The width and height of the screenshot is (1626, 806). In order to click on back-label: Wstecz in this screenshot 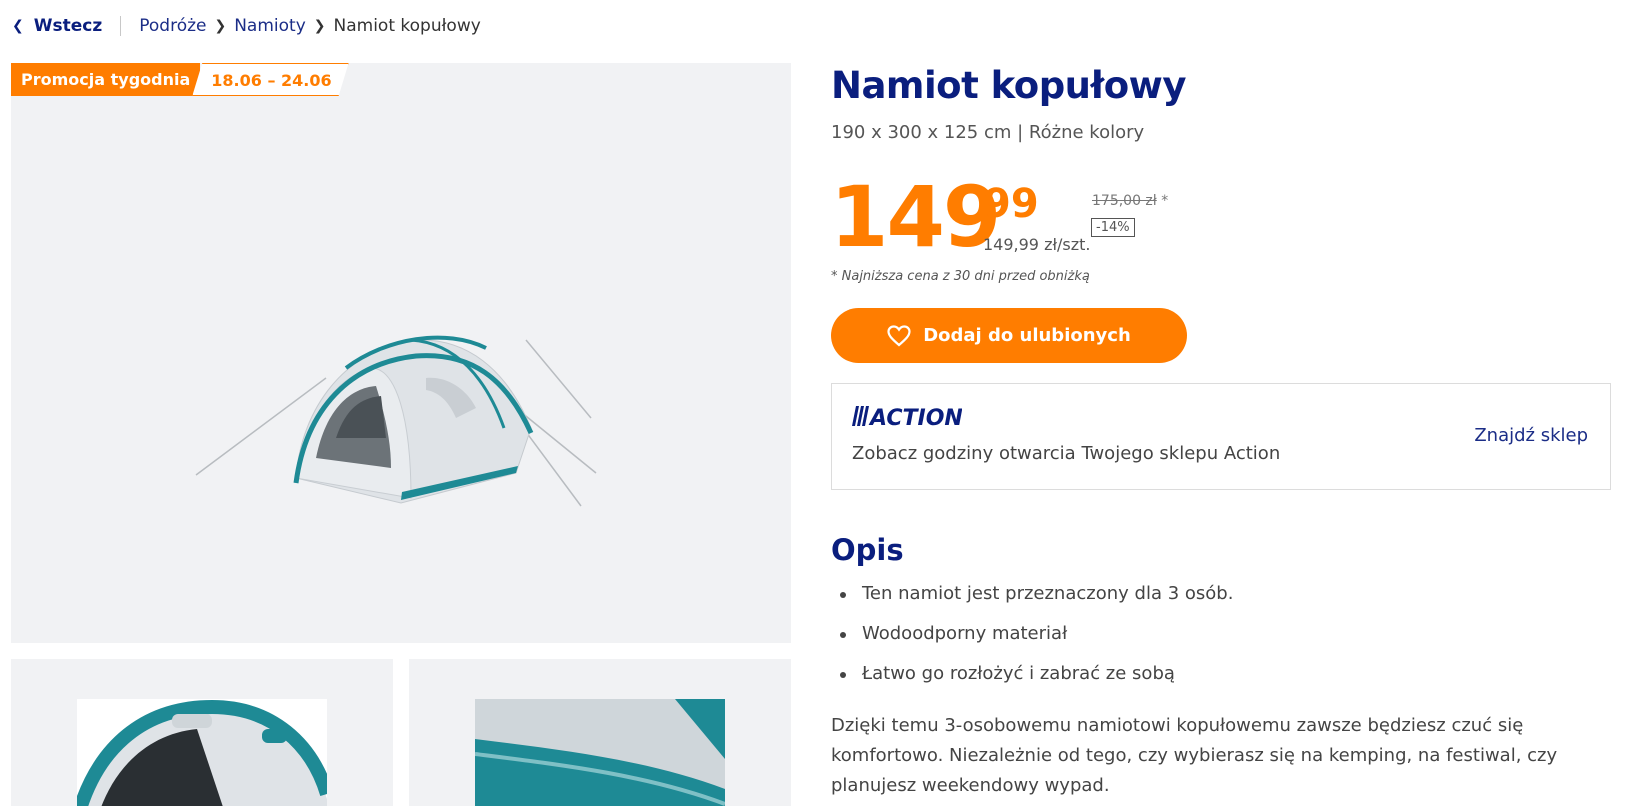, I will do `click(68, 26)`.